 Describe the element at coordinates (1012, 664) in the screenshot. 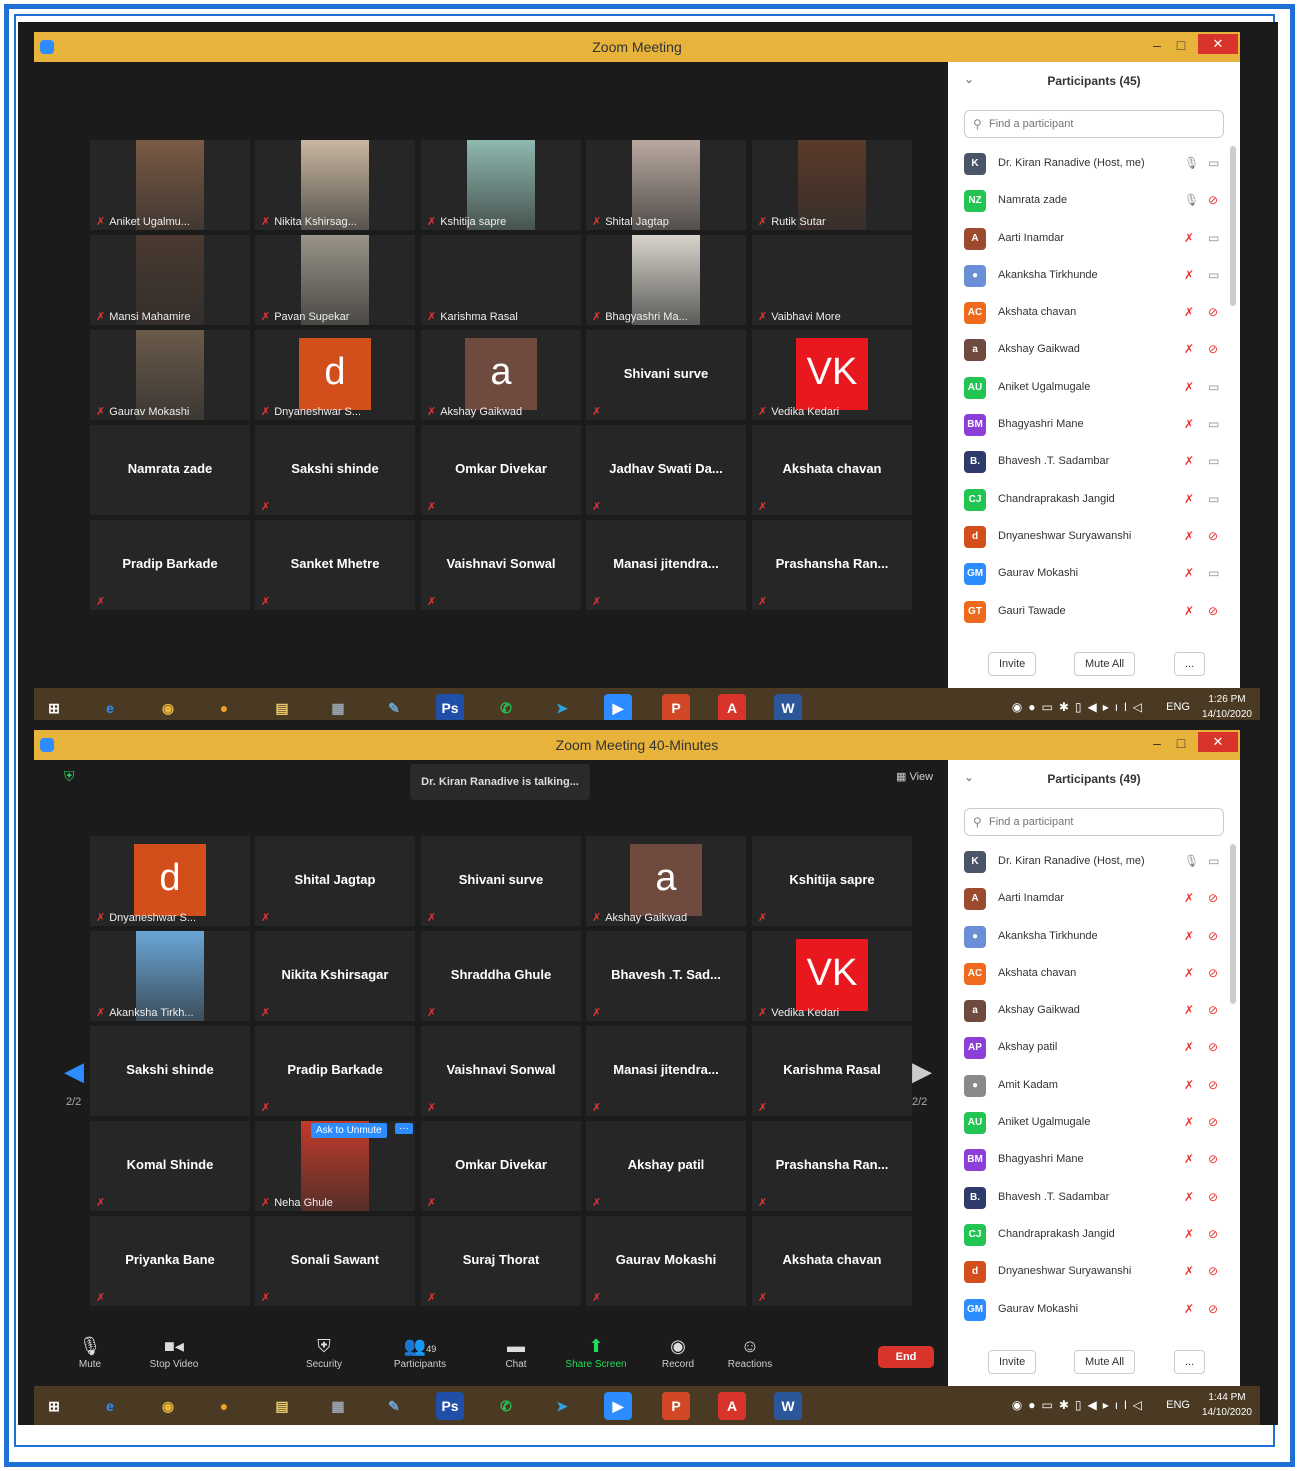

I see `invite-button: Invite` at that location.